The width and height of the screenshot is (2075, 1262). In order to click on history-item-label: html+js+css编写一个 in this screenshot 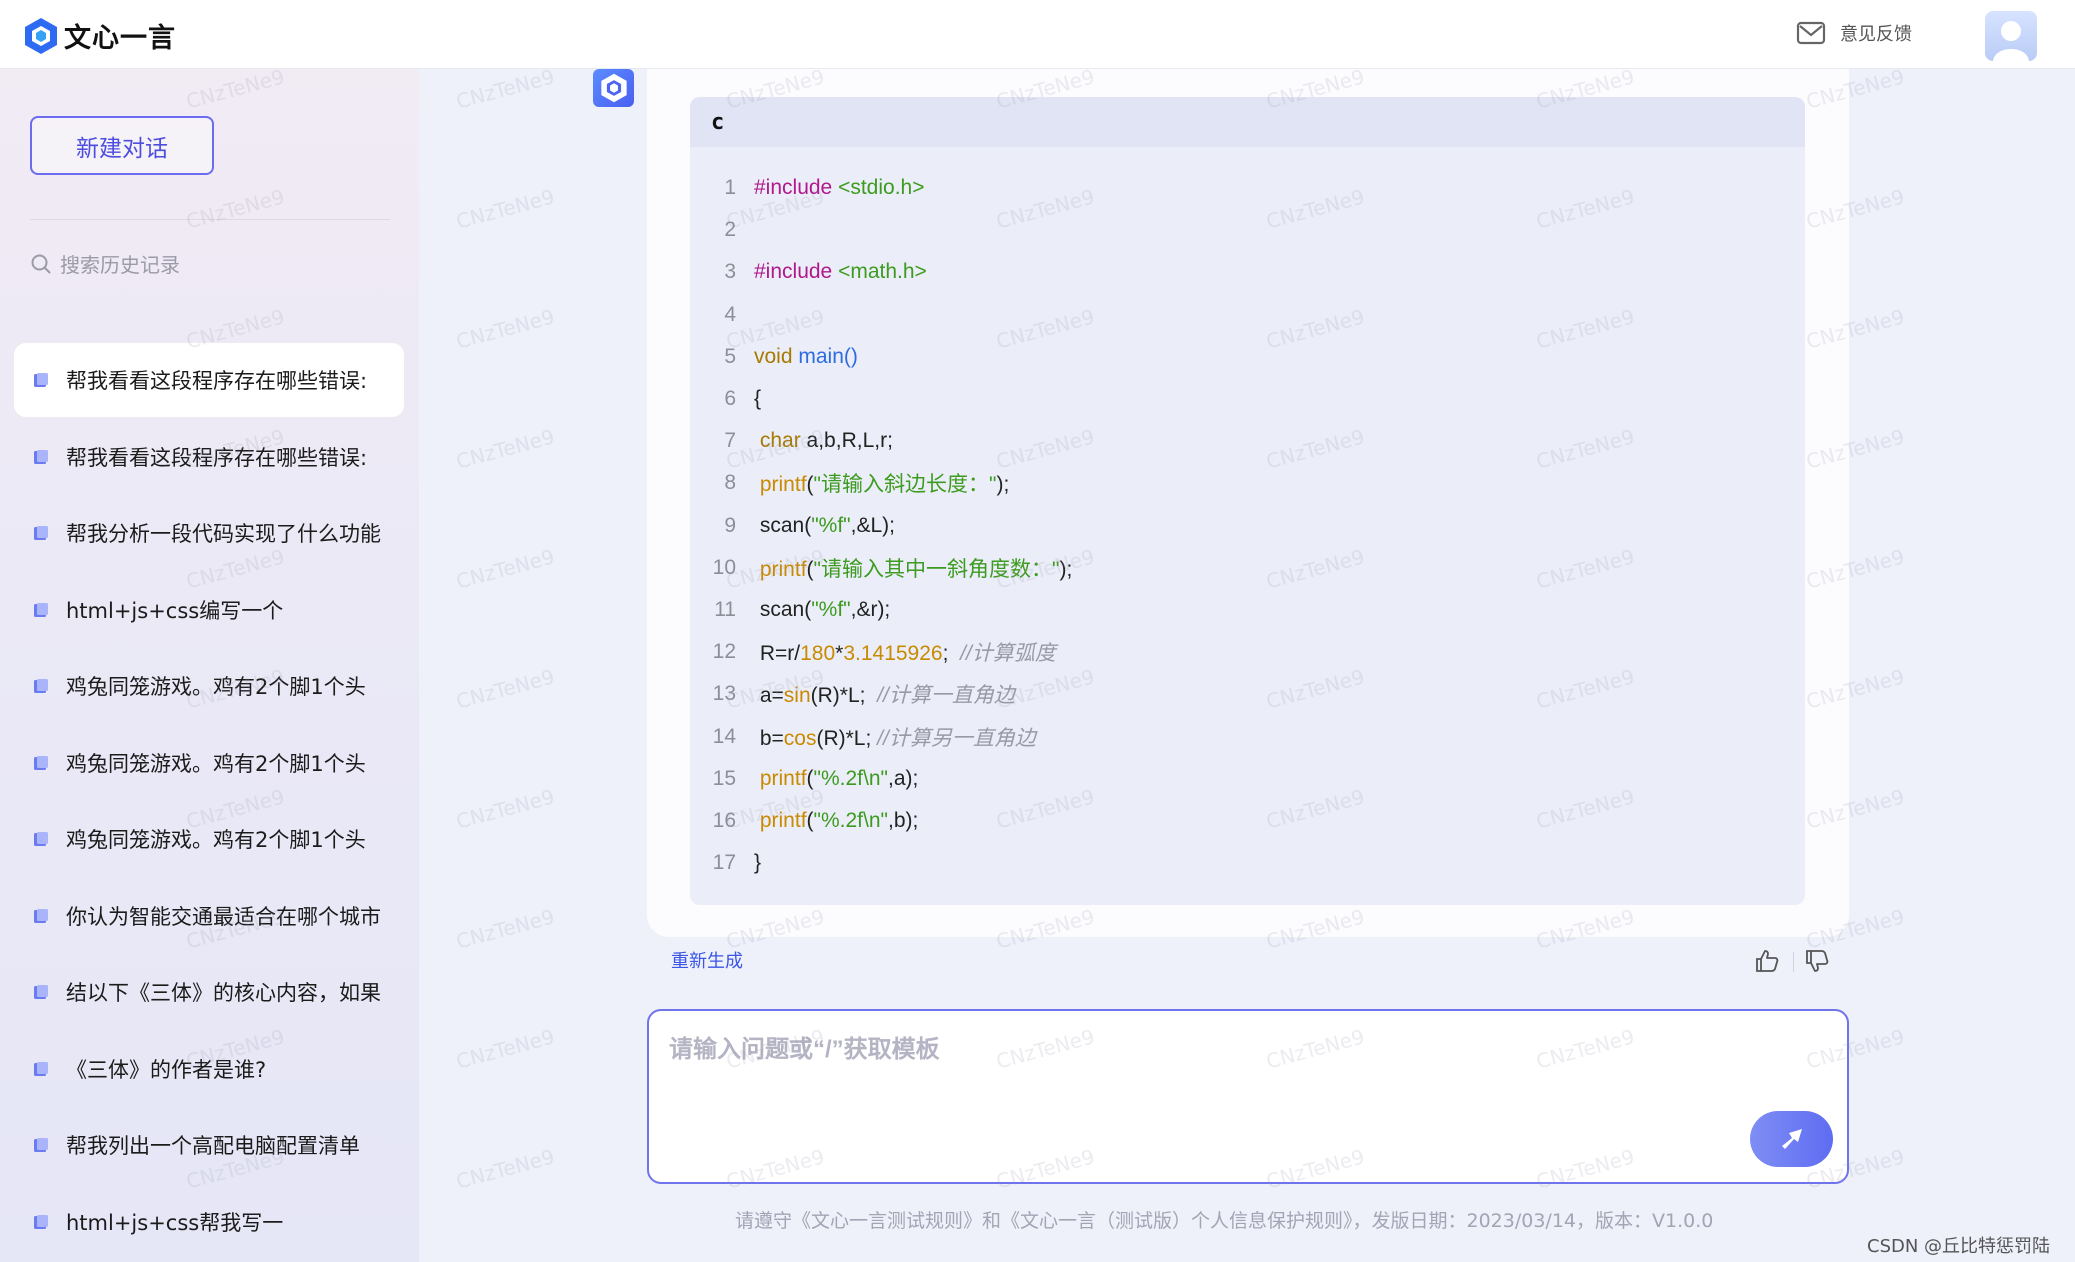, I will do `click(175, 610)`.